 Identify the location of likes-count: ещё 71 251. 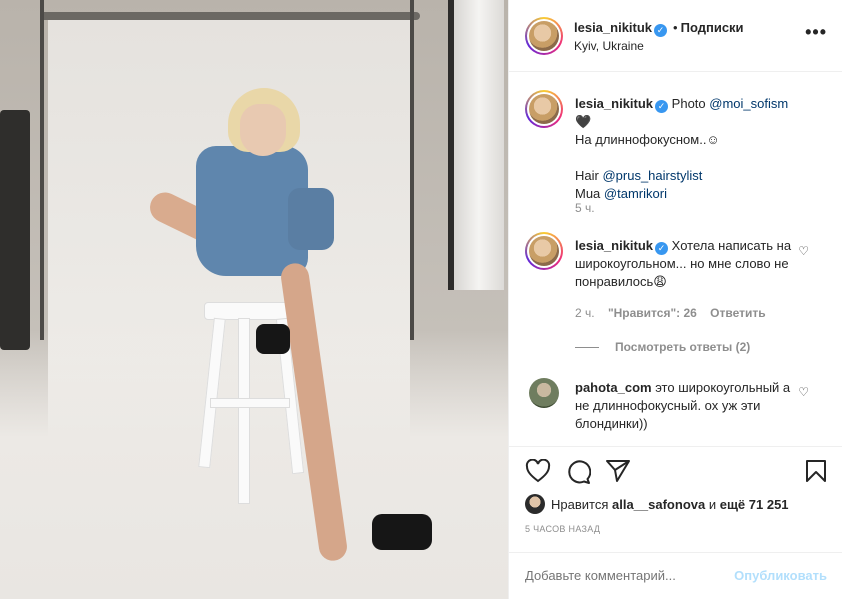
(754, 504).